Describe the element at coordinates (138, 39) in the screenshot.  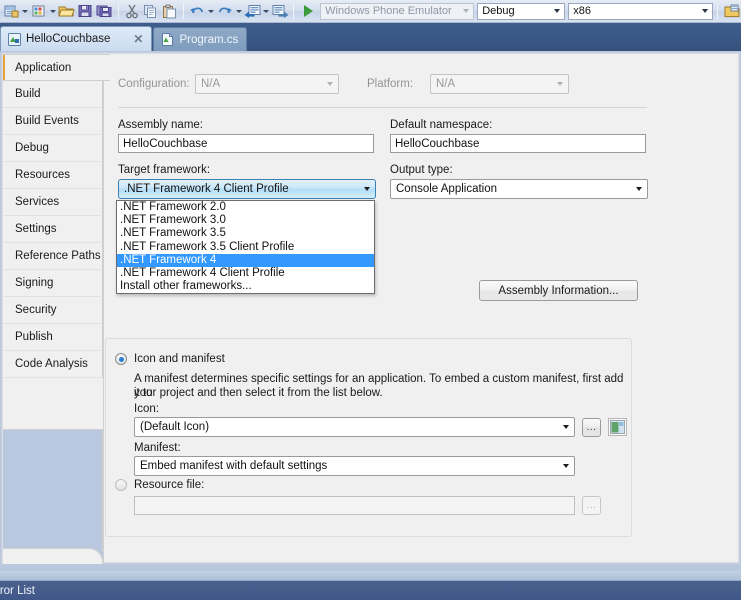
I see `close-icon: ✕` at that location.